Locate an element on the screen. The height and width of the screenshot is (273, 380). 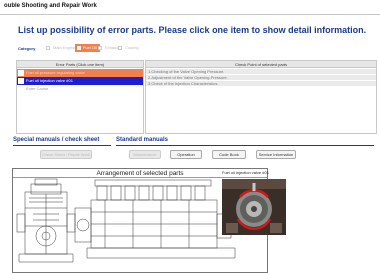
category-option-exhaust: Exhaust is located at coordinates (108, 48).